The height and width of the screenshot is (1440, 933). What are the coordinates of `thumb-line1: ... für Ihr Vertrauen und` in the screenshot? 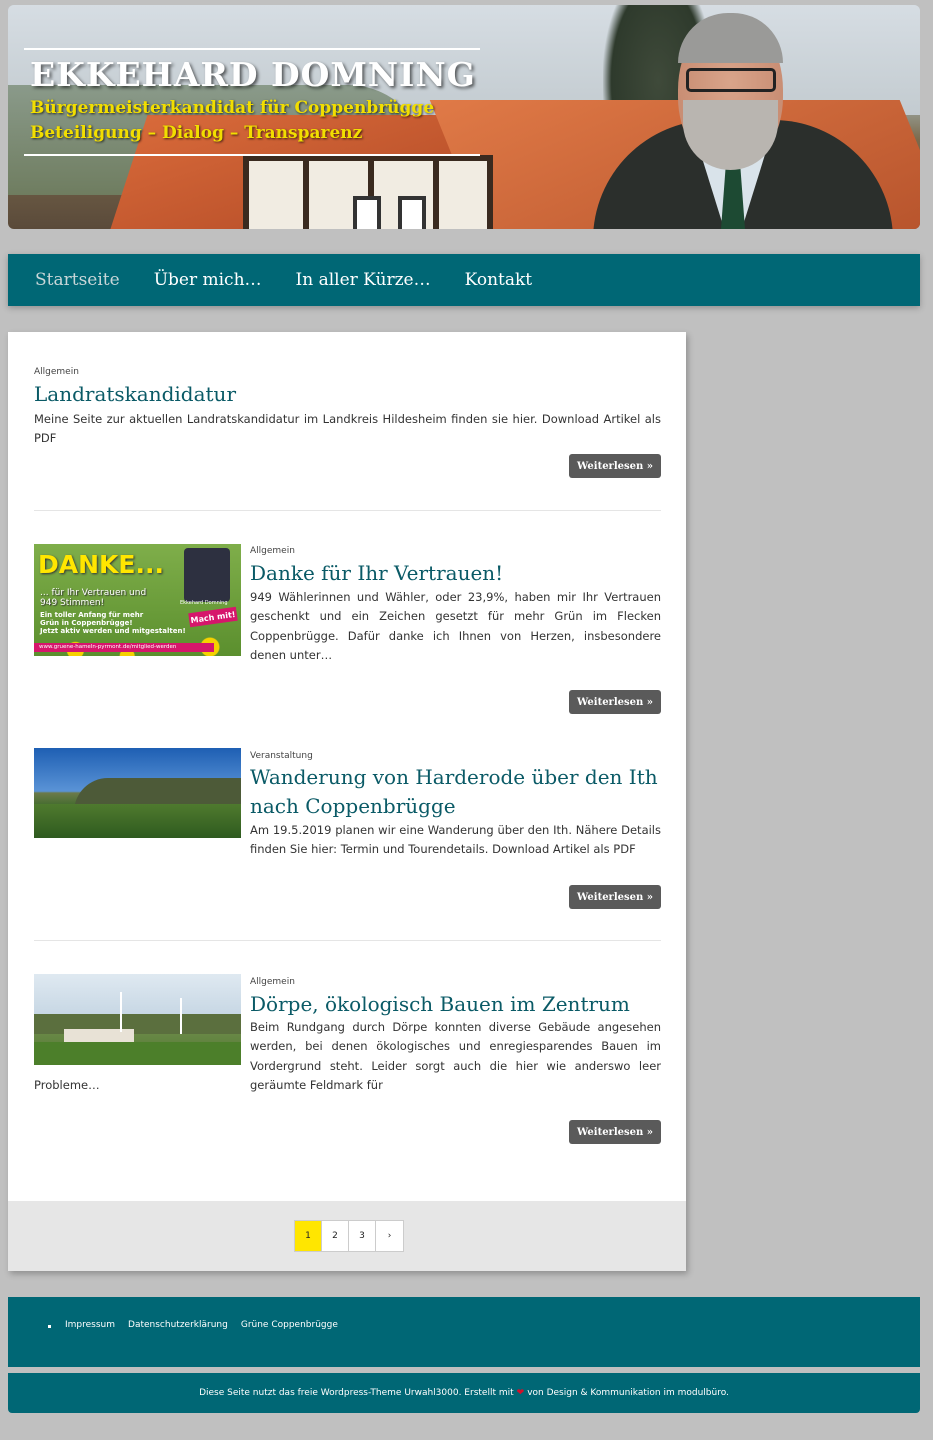 It's located at (93, 593).